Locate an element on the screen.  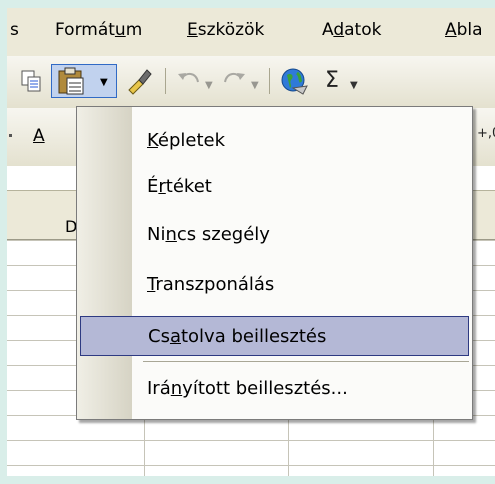
format-painter-icon is located at coordinates (140, 81).